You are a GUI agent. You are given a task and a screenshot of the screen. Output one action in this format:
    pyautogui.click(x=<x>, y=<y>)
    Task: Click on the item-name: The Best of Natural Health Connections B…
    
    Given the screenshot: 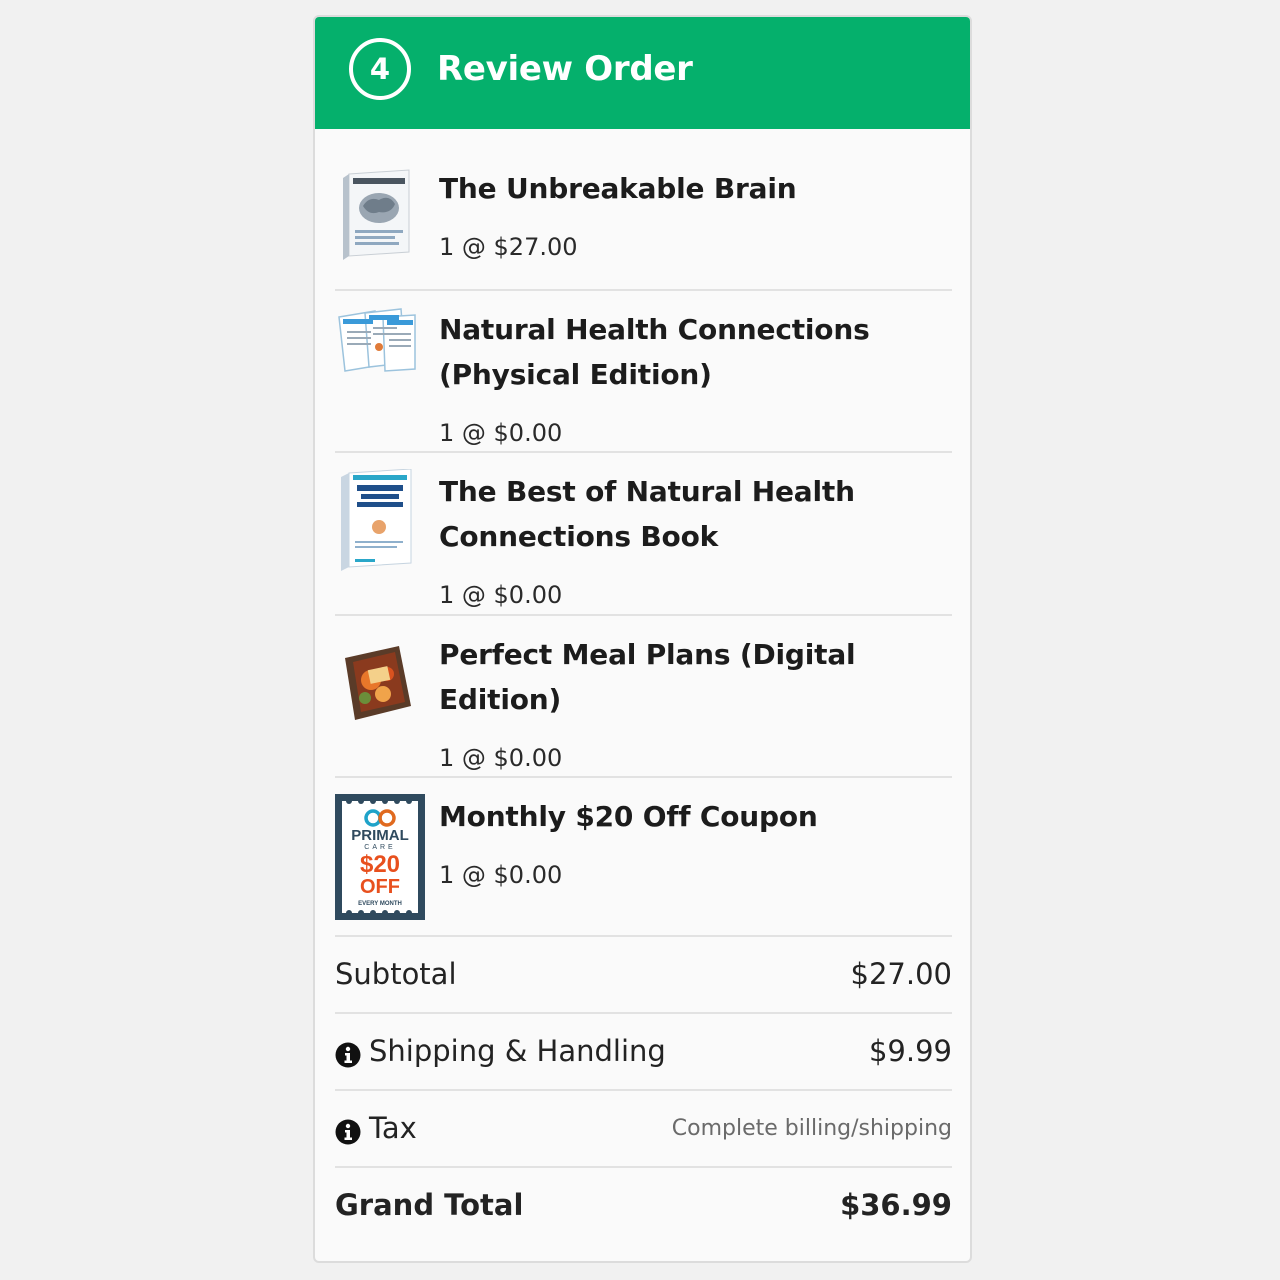 What is the action you would take?
    pyautogui.click(x=647, y=514)
    